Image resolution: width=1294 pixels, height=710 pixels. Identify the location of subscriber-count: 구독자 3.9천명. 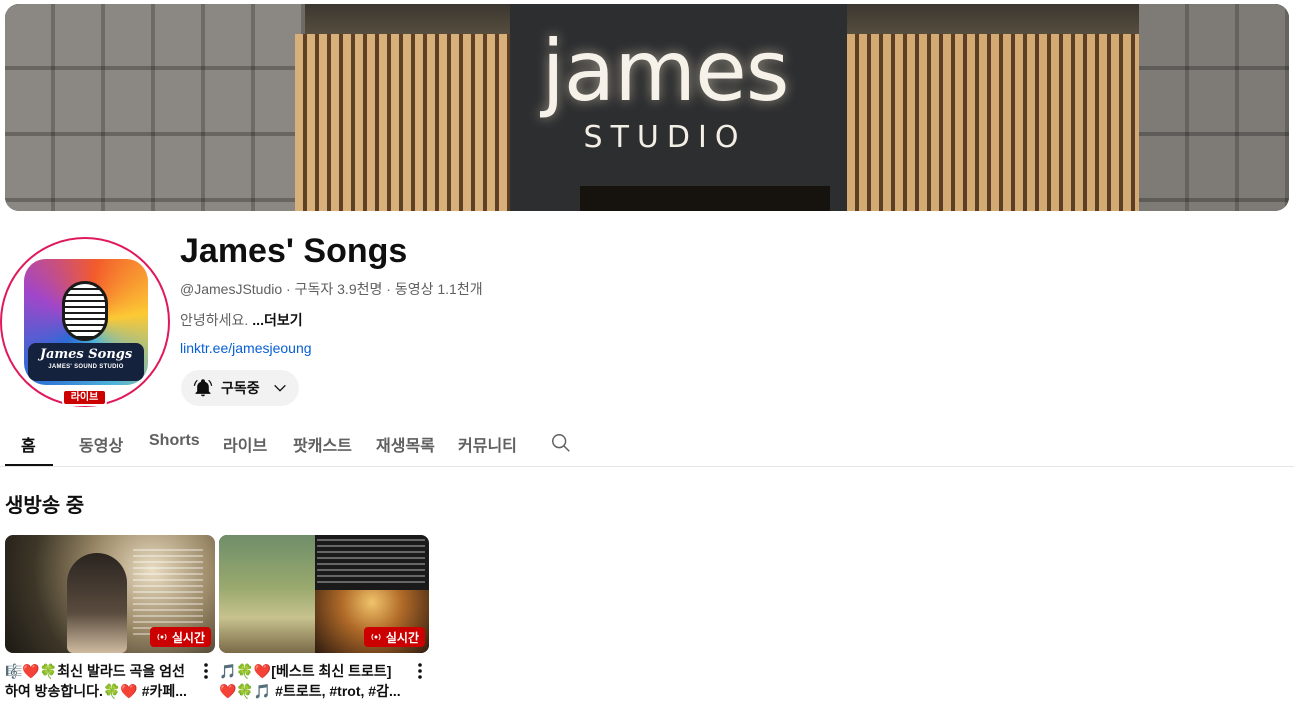
(338, 289).